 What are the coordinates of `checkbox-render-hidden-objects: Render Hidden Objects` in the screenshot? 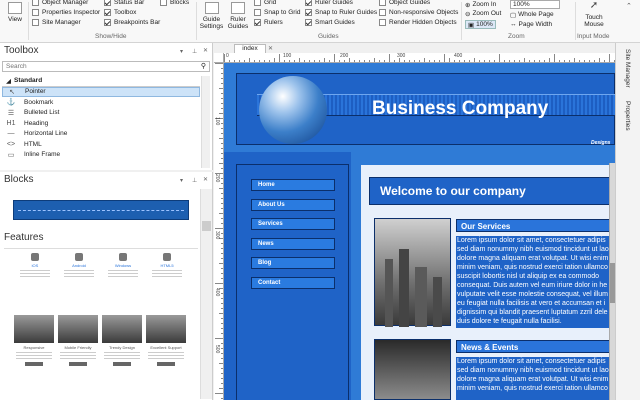 It's located at (418, 22).